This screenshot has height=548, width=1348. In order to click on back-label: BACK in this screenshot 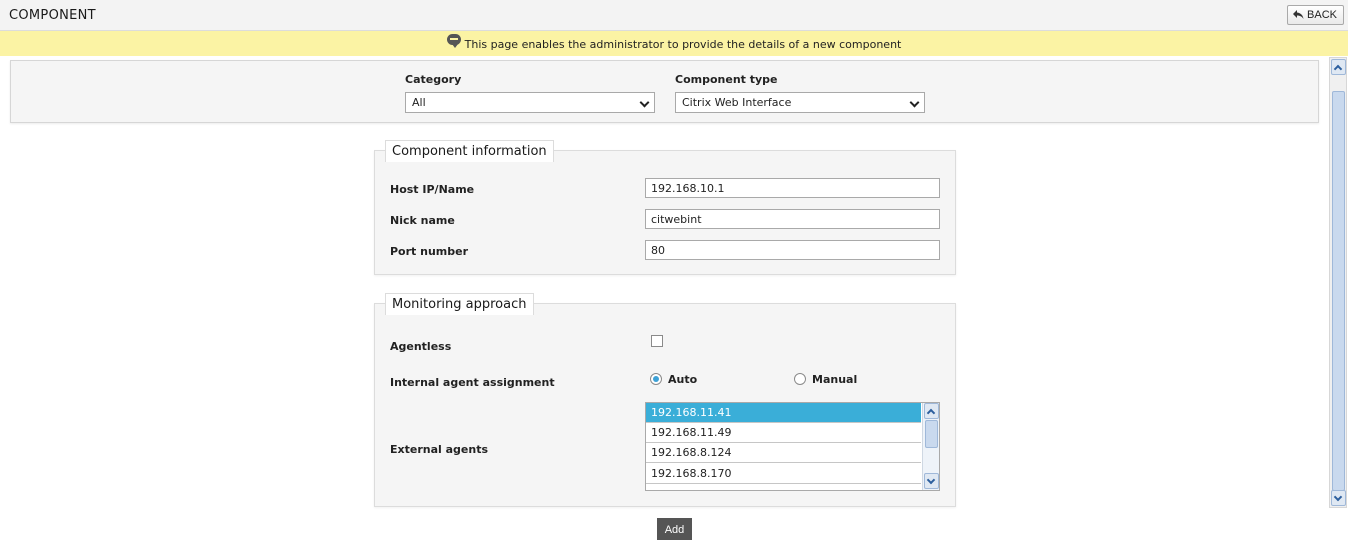, I will do `click(1322, 15)`.